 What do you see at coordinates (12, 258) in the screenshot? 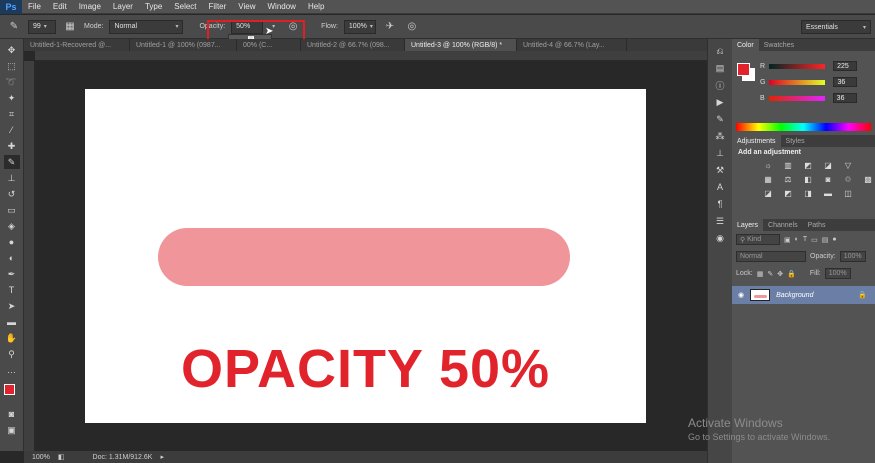
I see `dodge-tool-icon: ◐` at bounding box center [12, 258].